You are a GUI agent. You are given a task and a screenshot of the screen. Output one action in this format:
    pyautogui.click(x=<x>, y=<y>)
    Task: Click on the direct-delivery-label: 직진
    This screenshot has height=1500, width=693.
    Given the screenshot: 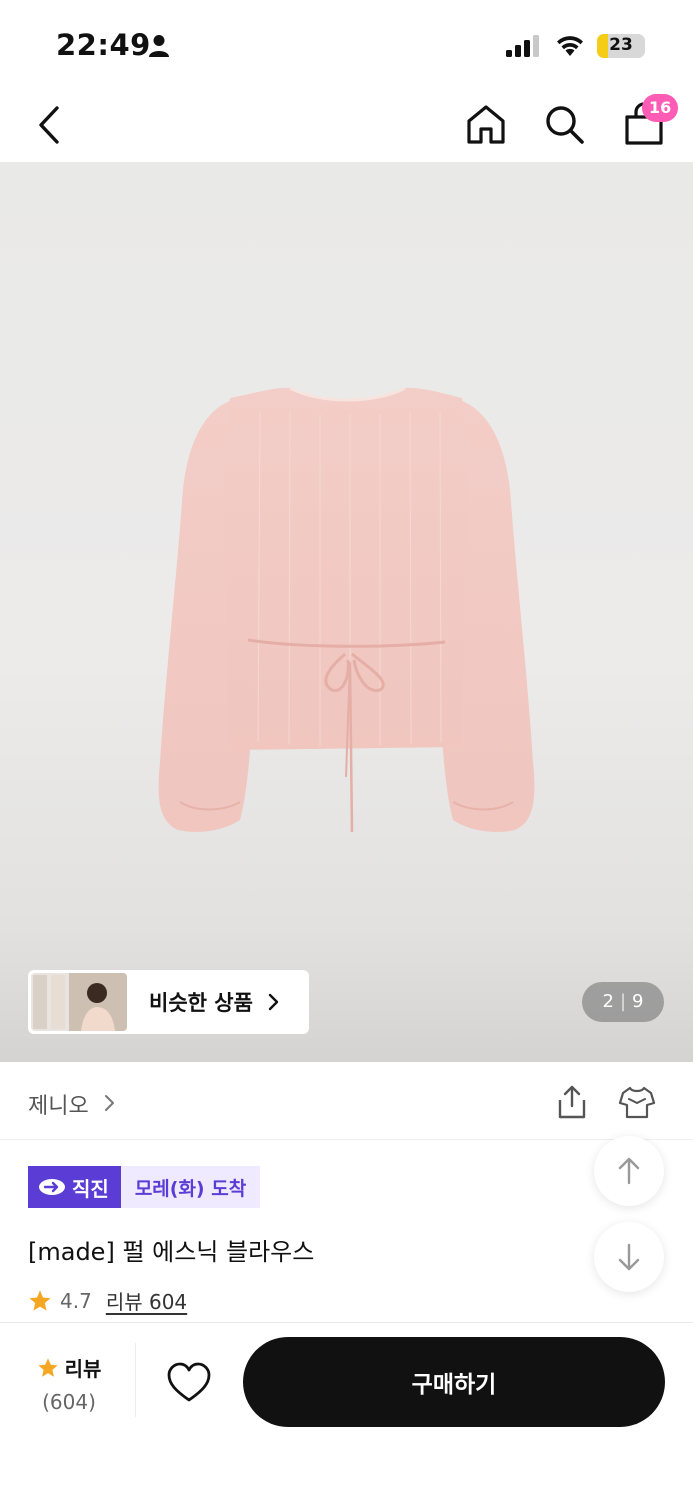 What is the action you would take?
    pyautogui.click(x=90, y=1188)
    